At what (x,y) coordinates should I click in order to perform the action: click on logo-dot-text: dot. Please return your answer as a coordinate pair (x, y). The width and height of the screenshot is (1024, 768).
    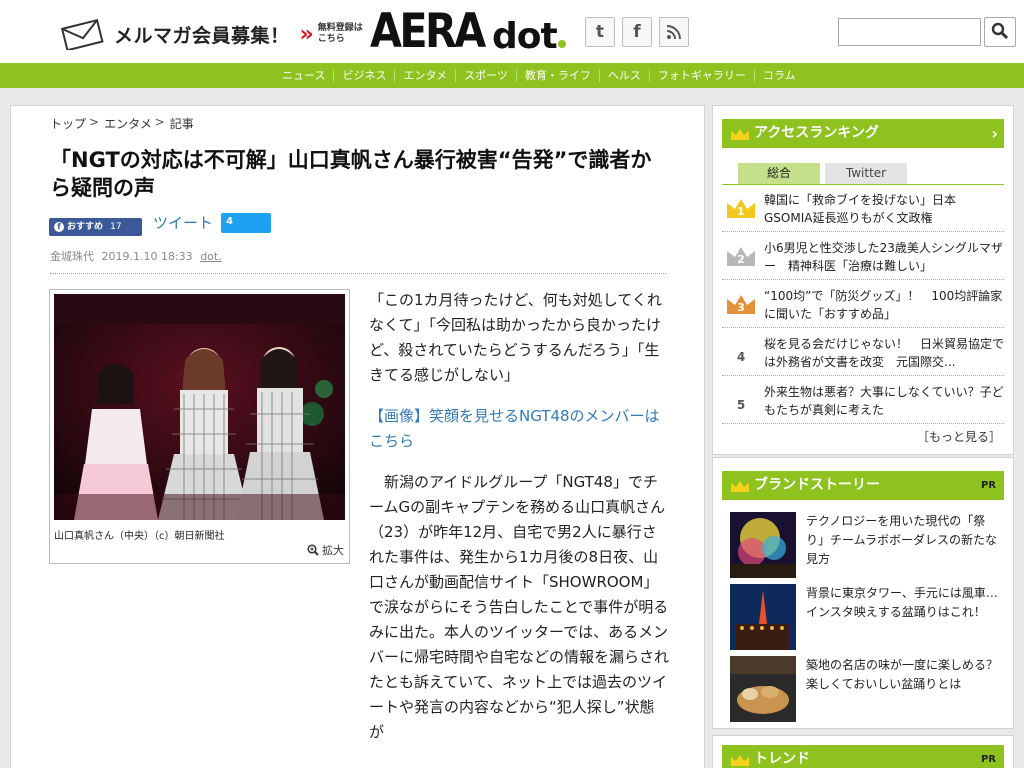
    Looking at the image, I should click on (525, 36).